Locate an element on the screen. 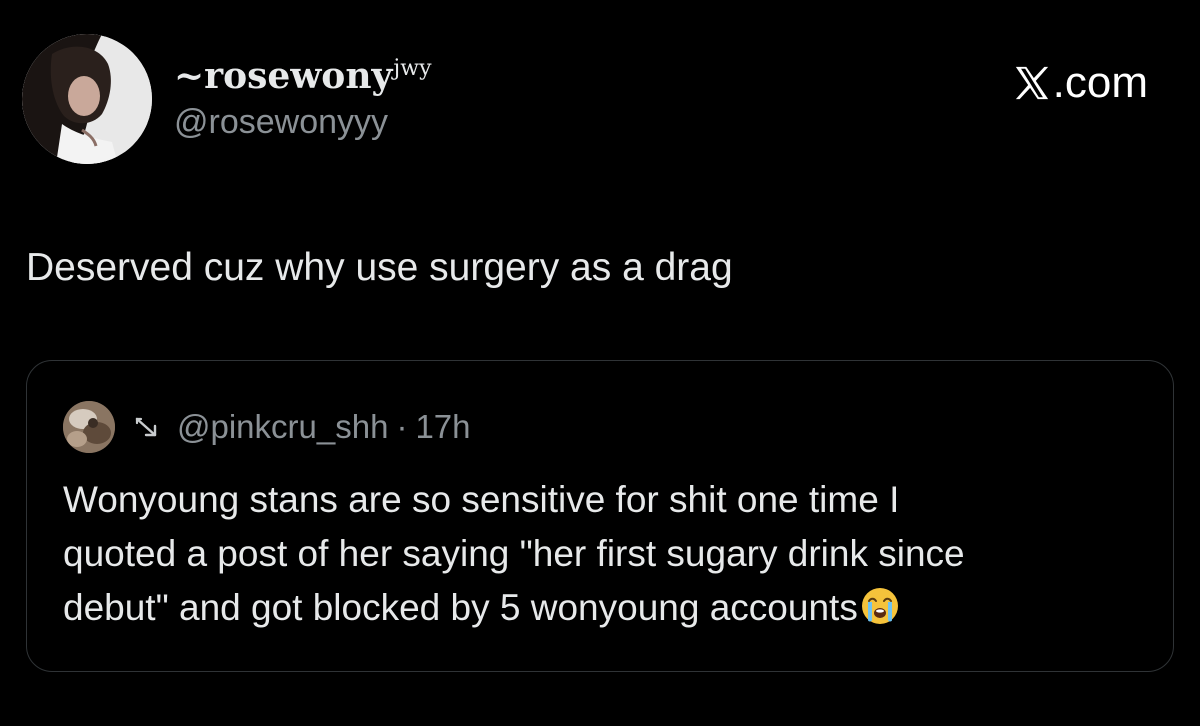 Image resolution: width=1200 pixels, height=726 pixels. author-display-name: ~rosewonyjwy is located at coordinates (303, 76).